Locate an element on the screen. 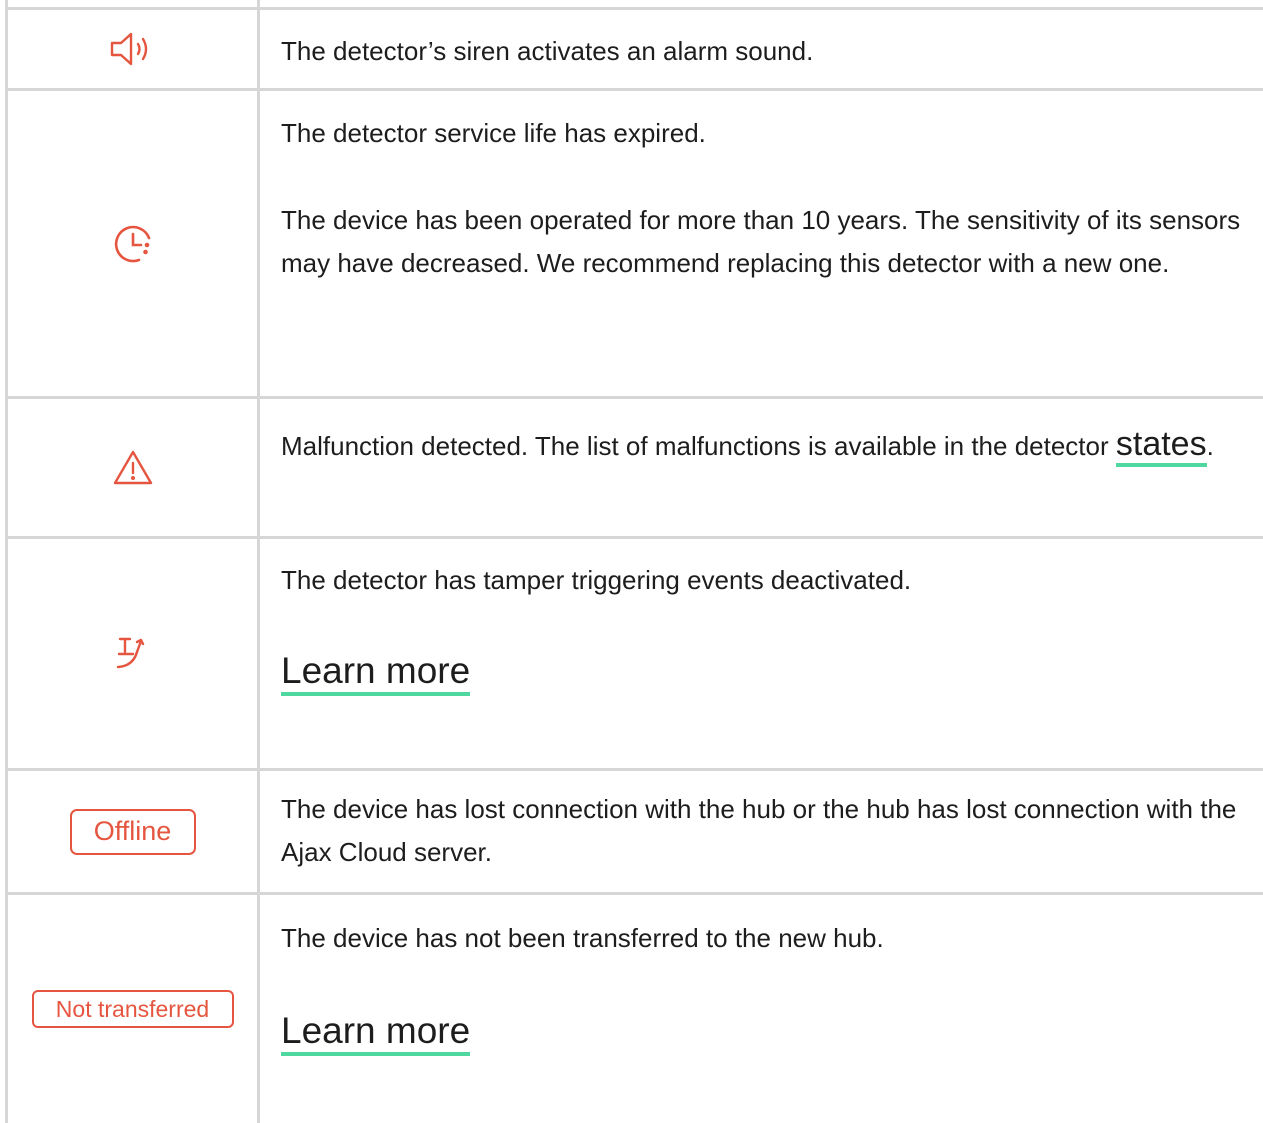  speaker-icon is located at coordinates (133, 49).